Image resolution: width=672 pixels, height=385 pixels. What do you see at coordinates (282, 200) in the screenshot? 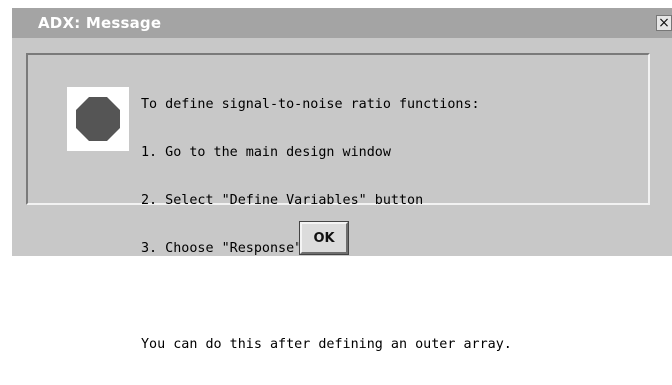
I see `message-line: 2. Select "Define Variables" button` at bounding box center [282, 200].